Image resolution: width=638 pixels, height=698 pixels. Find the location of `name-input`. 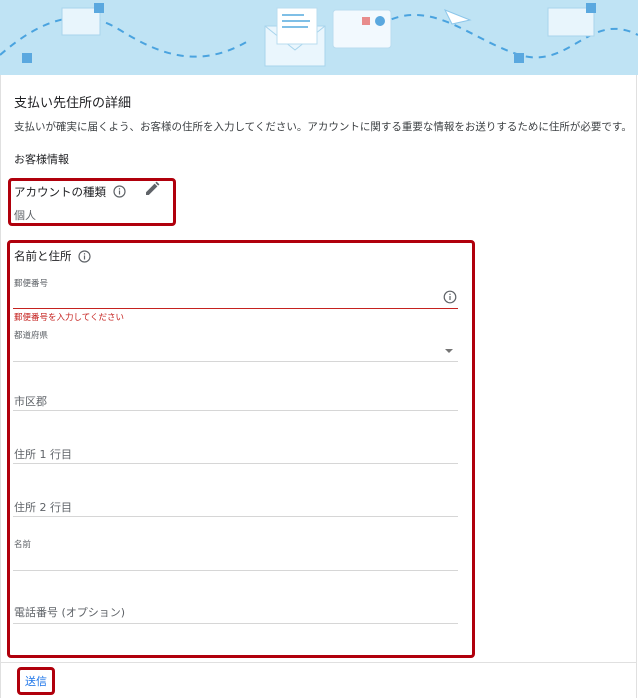

name-input is located at coordinates (235, 570).